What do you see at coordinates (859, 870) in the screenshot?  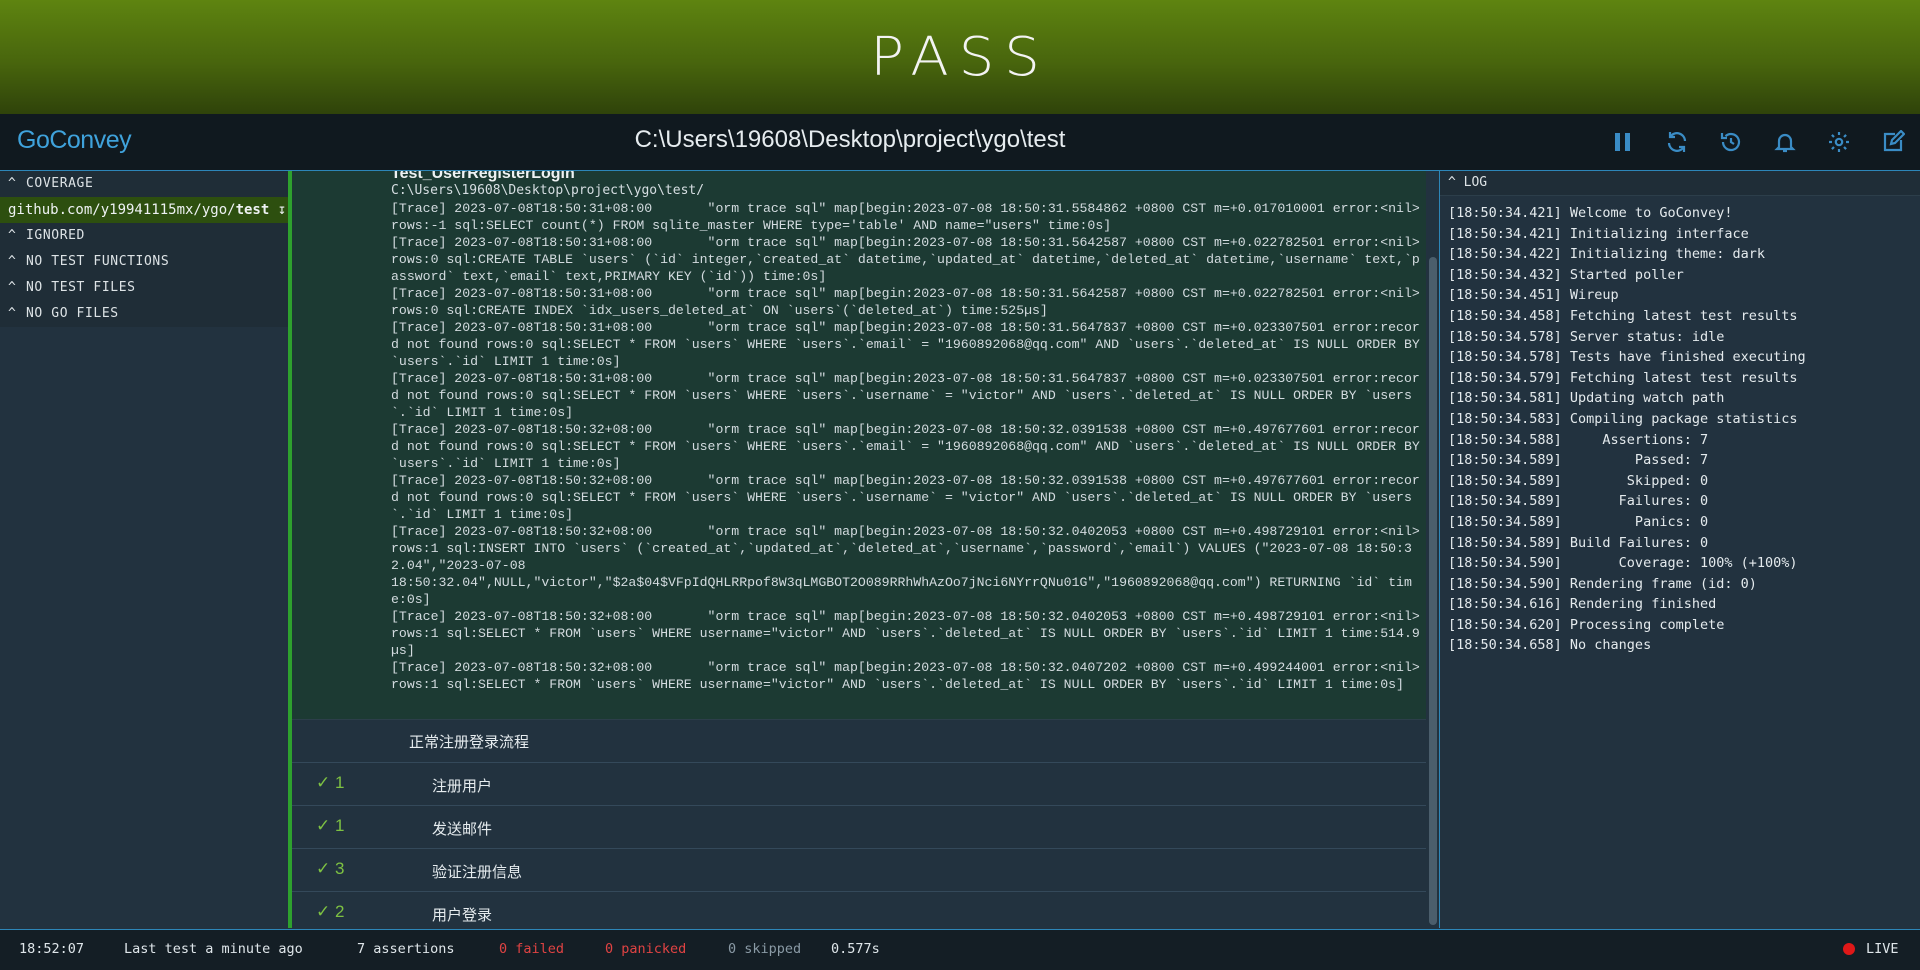 I see `assertion-row: ✓ 3 验证注册信息` at bounding box center [859, 870].